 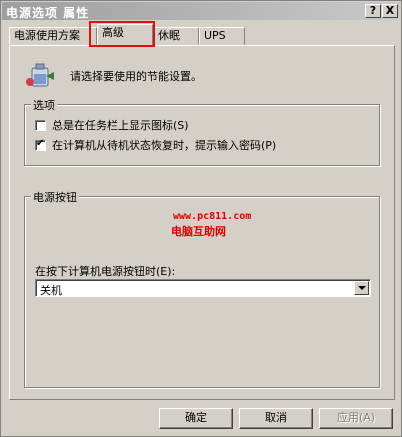 I want to click on tab-advanced: 高级, so click(x=125, y=35).